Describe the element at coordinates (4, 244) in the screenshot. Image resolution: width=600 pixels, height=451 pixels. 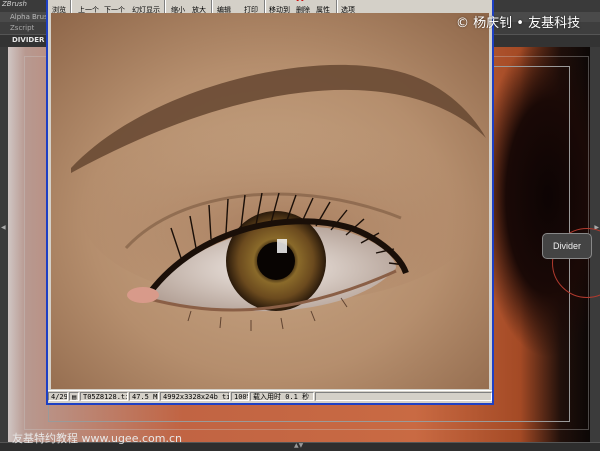
I see `left-tray` at that location.